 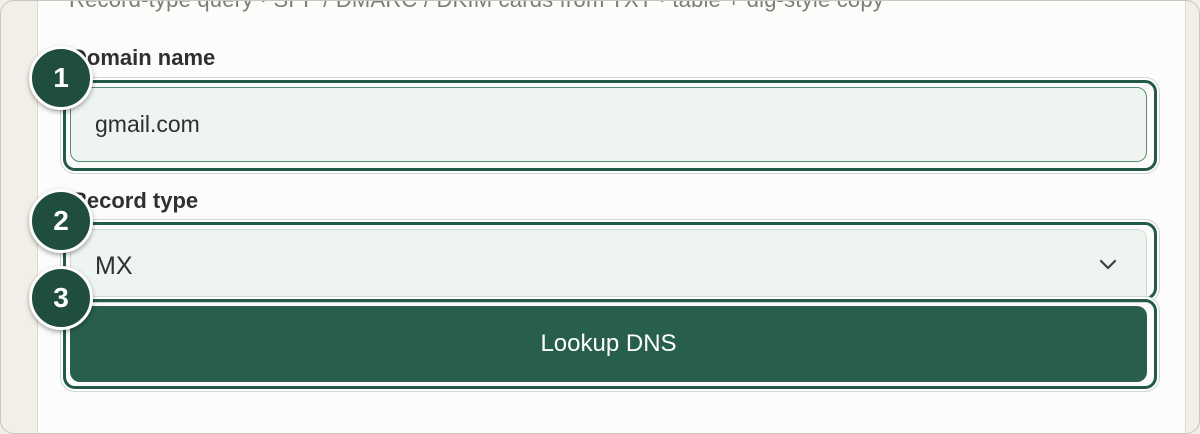 What do you see at coordinates (608, 264) in the screenshot?
I see `record-type-select: MX` at bounding box center [608, 264].